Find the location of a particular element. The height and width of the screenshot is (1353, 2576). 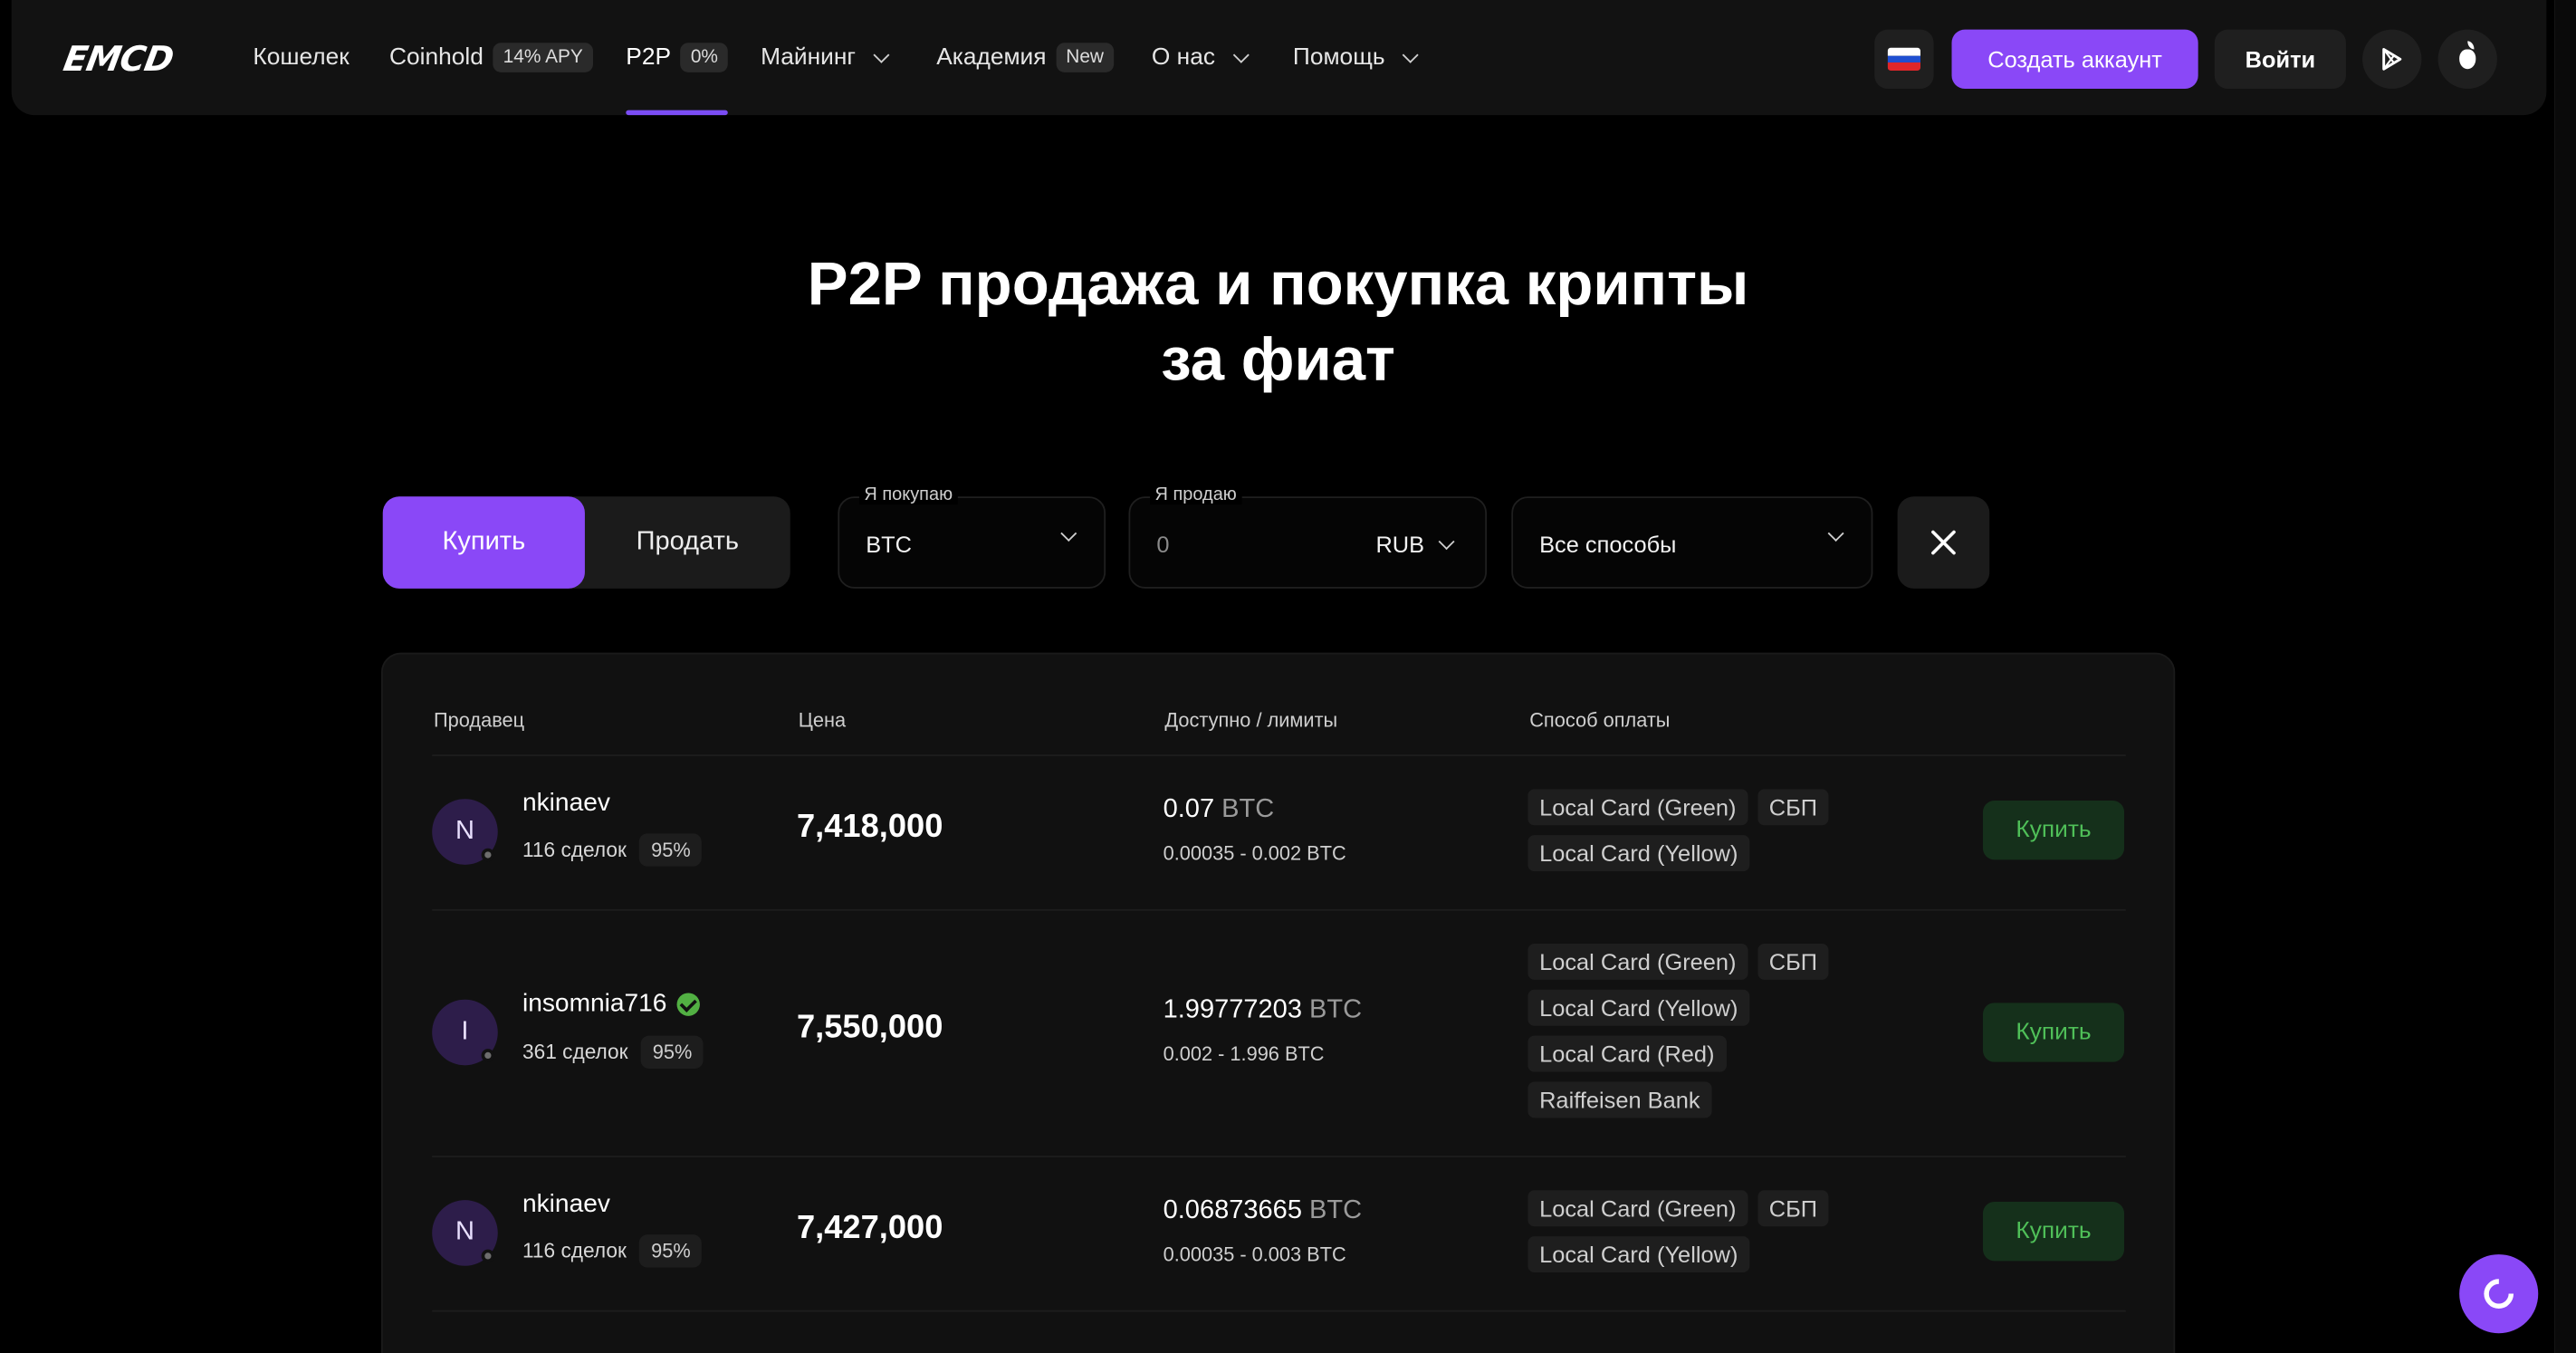

clear-filters-button is located at coordinates (1943, 542).